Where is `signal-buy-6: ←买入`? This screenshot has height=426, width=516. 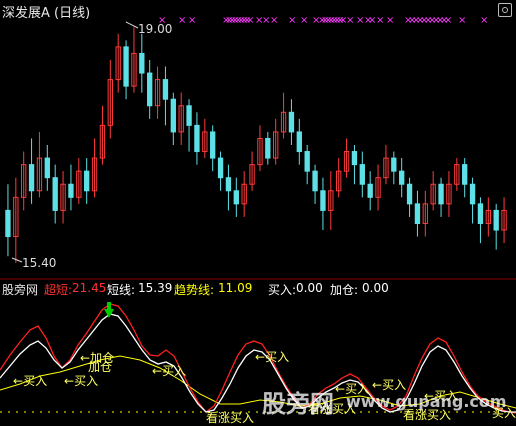
signal-buy-6: ←买入 is located at coordinates (389, 385).